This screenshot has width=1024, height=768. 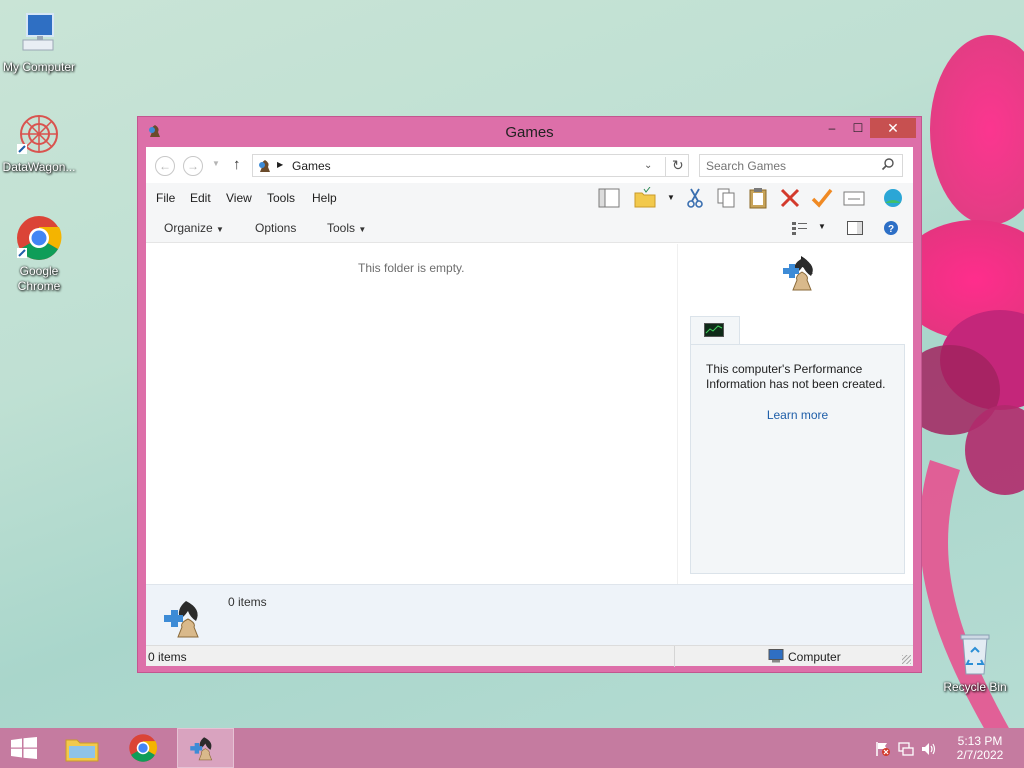 I want to click on datawagon-icon, so click(x=39, y=134).